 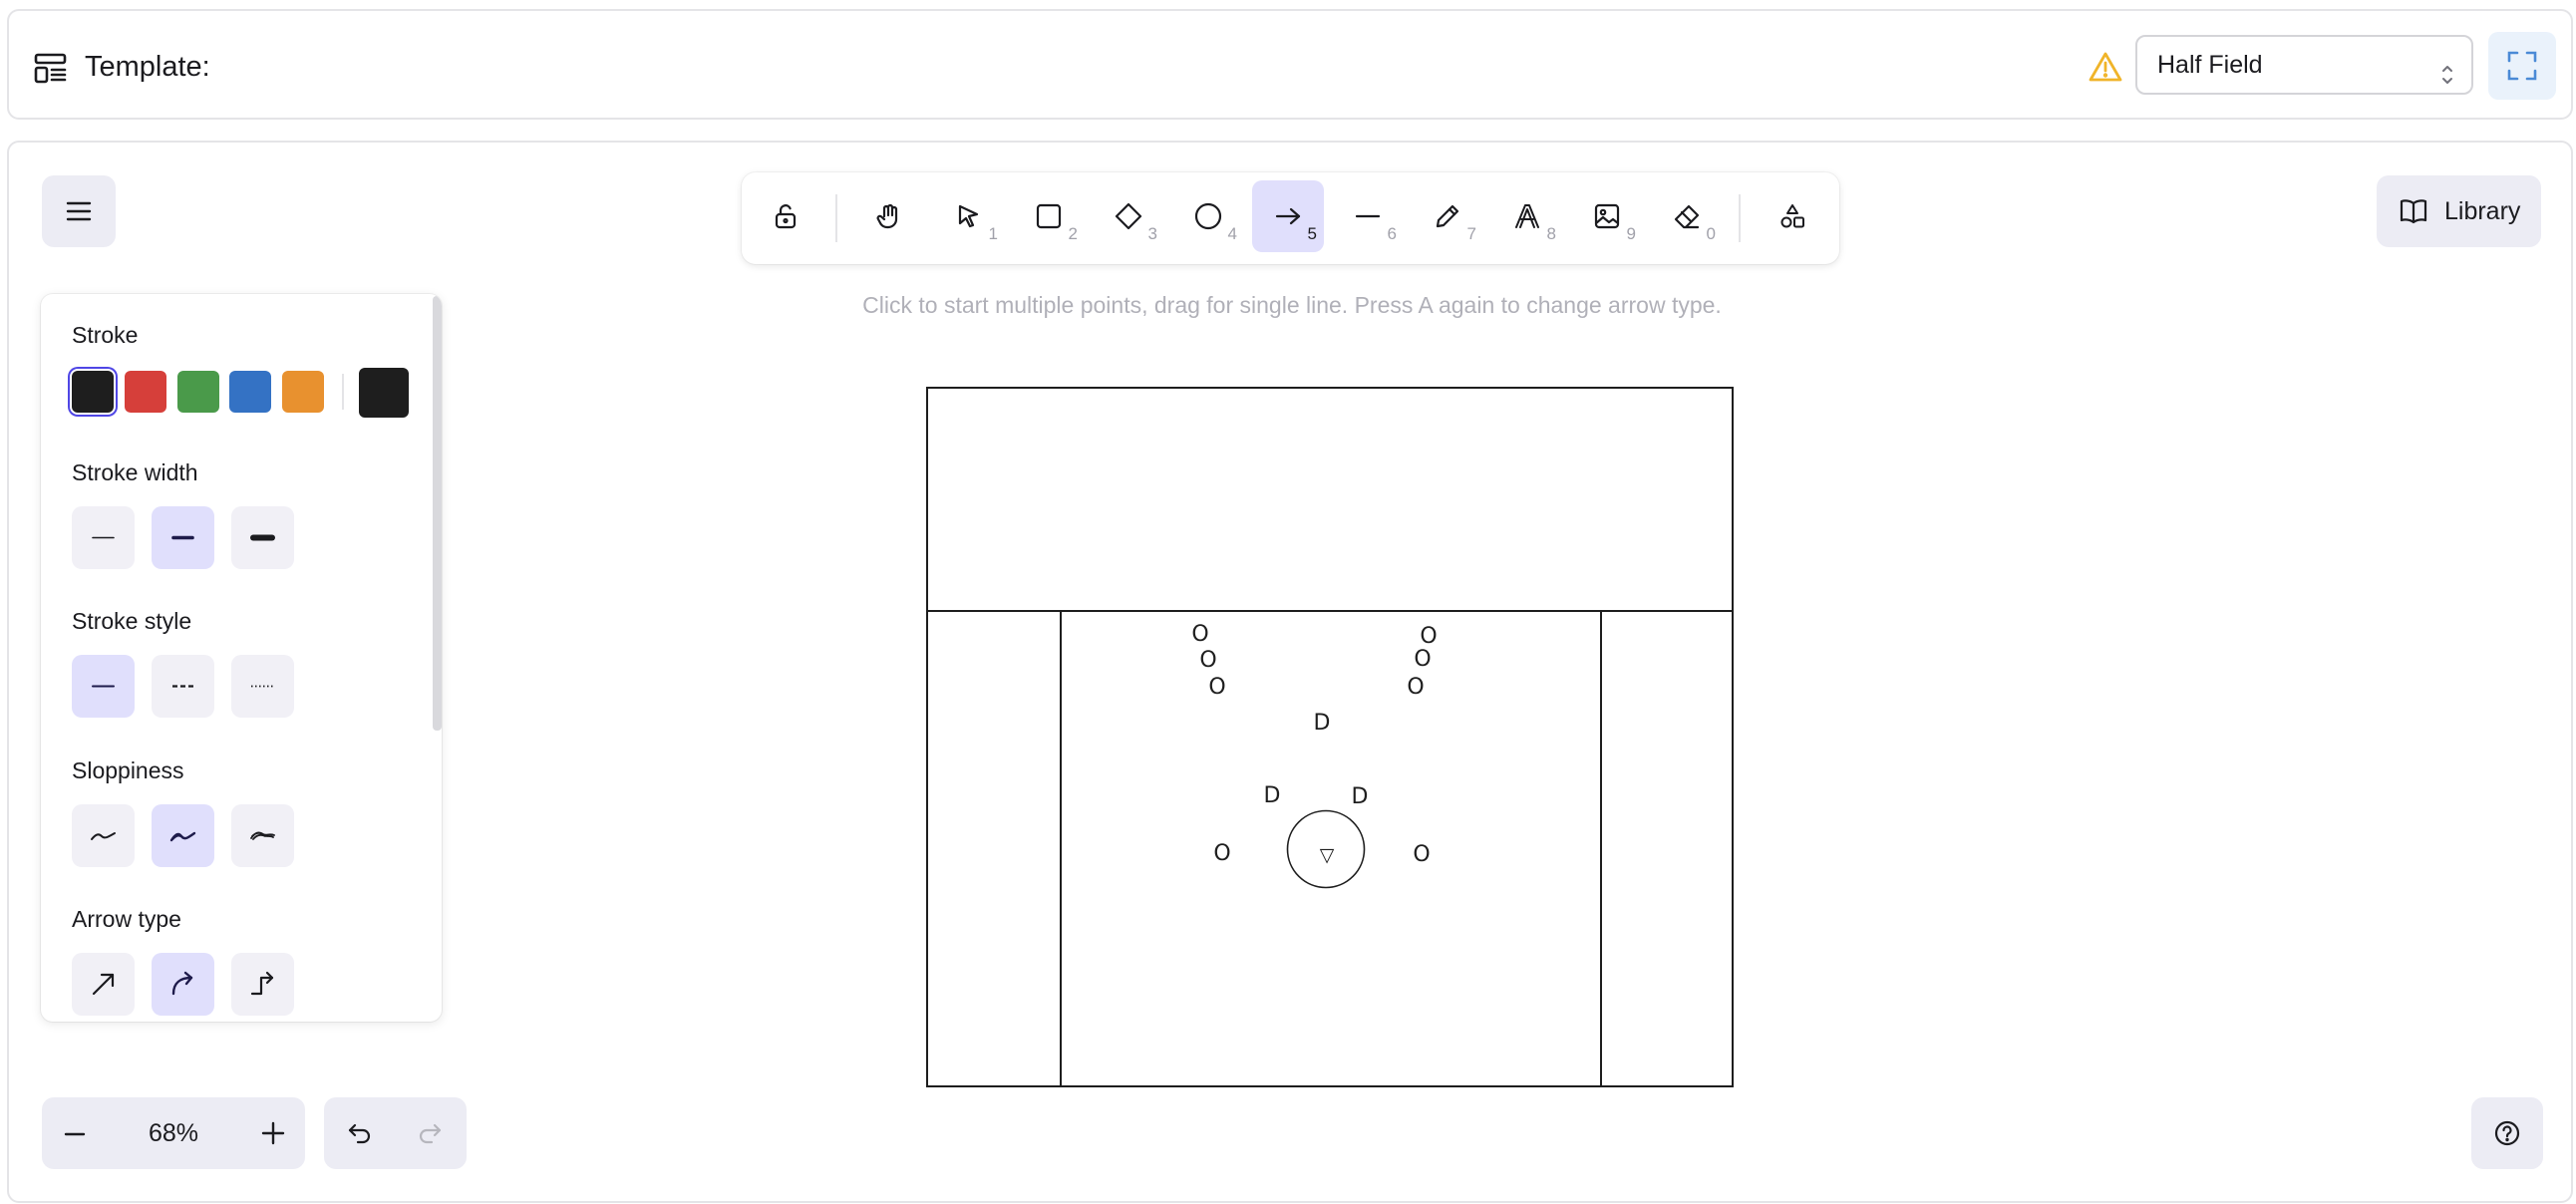 I want to click on architect-icon, so click(x=103, y=836).